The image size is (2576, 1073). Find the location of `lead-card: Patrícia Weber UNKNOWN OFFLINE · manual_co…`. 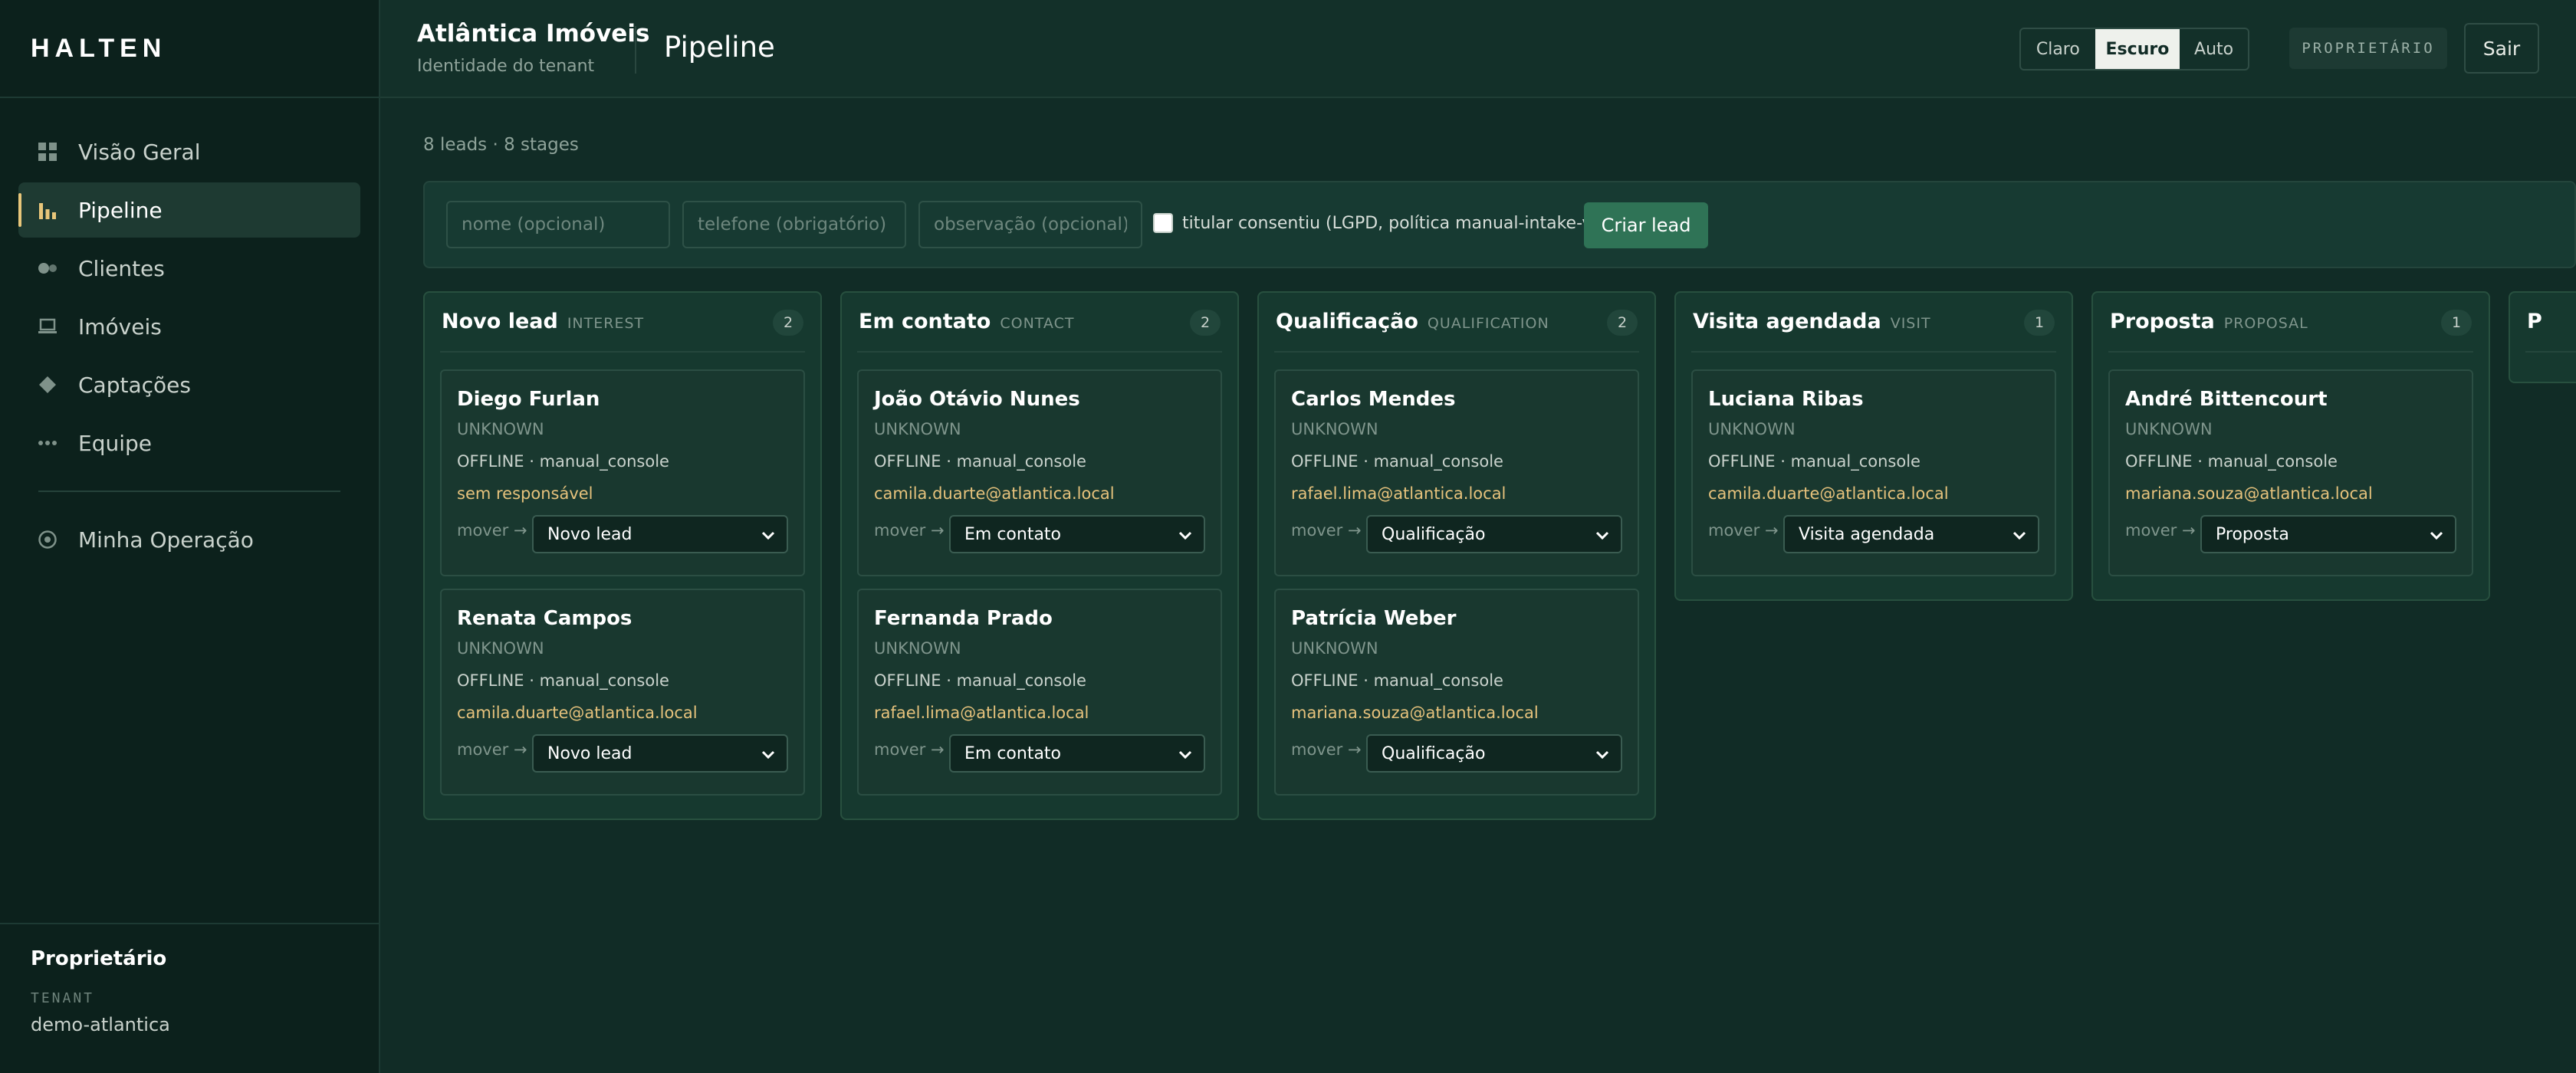

lead-card: Patrícia Weber UNKNOWN OFFLINE · manual_co… is located at coordinates (1457, 692).